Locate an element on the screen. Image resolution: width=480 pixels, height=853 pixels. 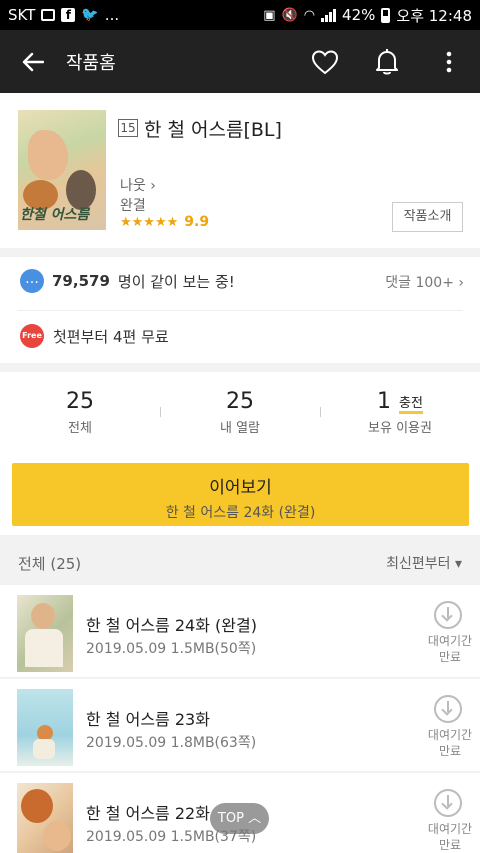
app-bar: 작품홈 is located at coordinates (240, 61).